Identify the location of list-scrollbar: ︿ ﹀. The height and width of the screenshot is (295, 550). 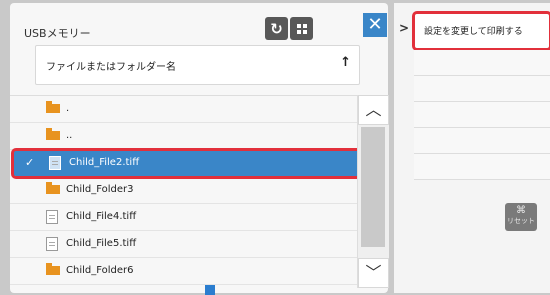
(373, 191).